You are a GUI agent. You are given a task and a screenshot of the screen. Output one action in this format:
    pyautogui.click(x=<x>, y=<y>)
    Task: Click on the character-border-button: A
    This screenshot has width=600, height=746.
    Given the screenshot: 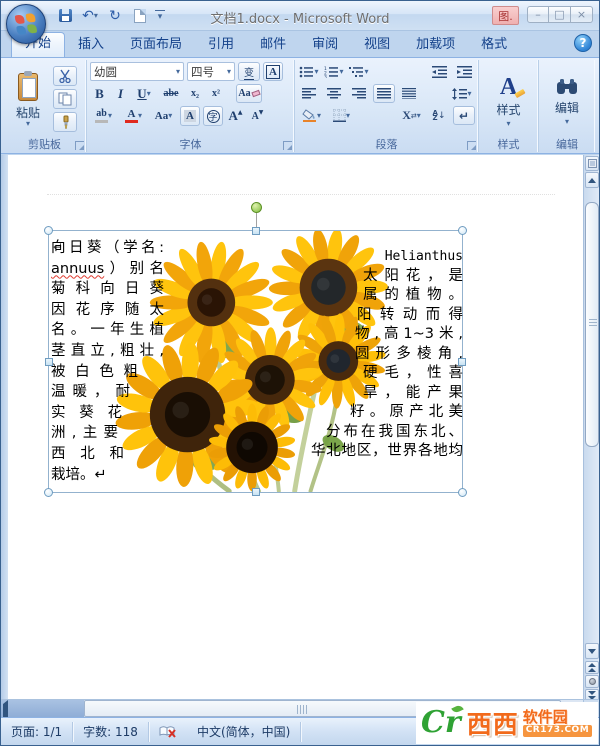 What is the action you would take?
    pyautogui.click(x=273, y=71)
    